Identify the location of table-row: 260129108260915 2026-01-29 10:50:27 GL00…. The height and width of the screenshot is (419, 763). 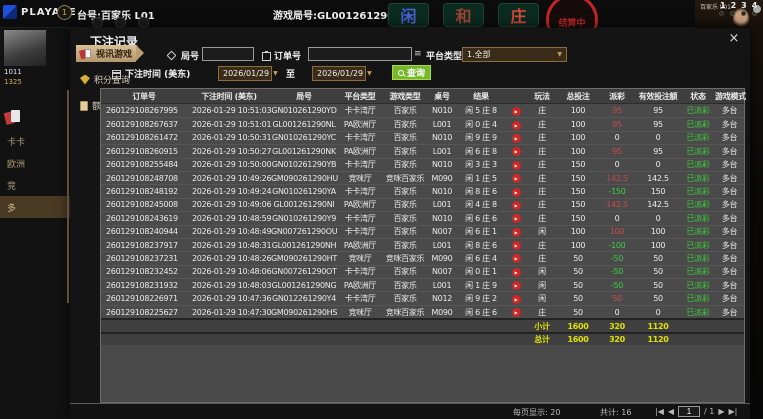
(422, 151).